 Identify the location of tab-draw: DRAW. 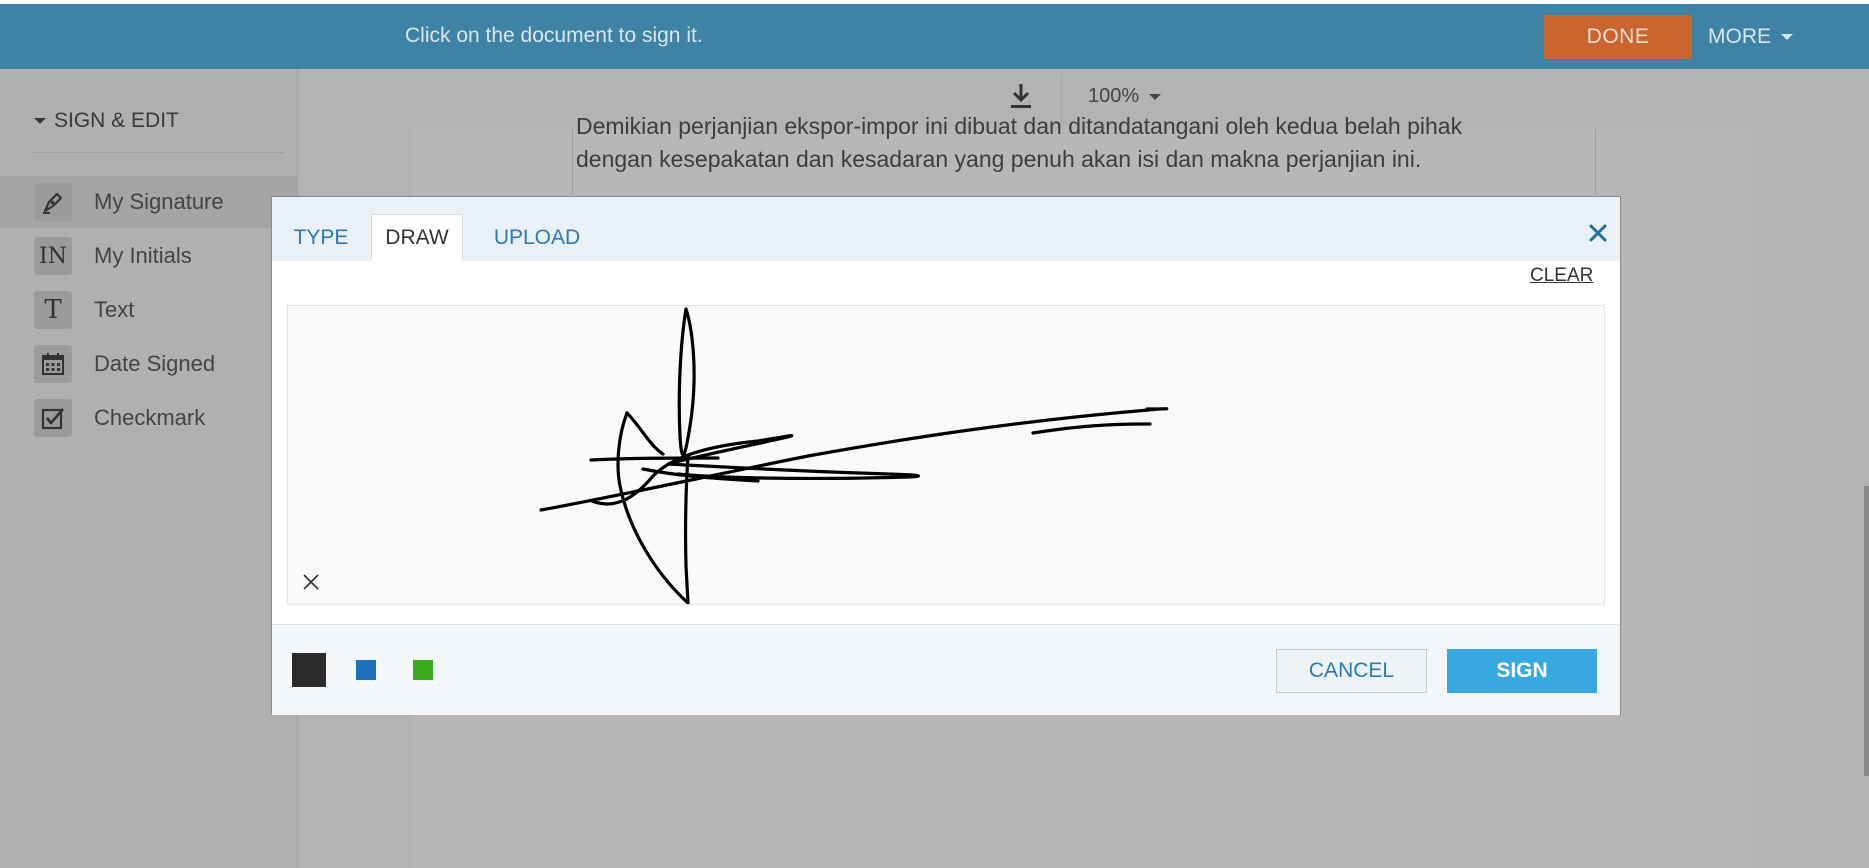
(417, 237).